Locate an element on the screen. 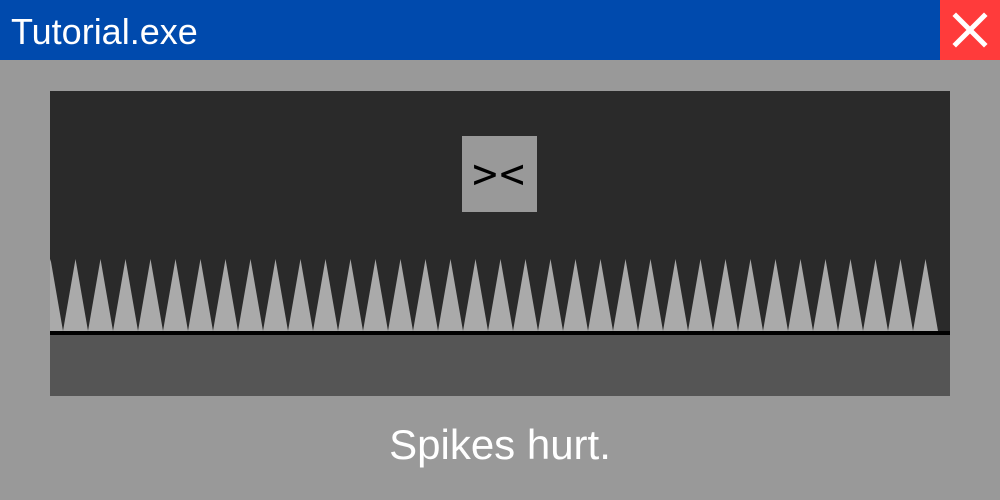 The width and height of the screenshot is (1000, 500). tutorial-caption: Spikes hurt. is located at coordinates (500, 444).